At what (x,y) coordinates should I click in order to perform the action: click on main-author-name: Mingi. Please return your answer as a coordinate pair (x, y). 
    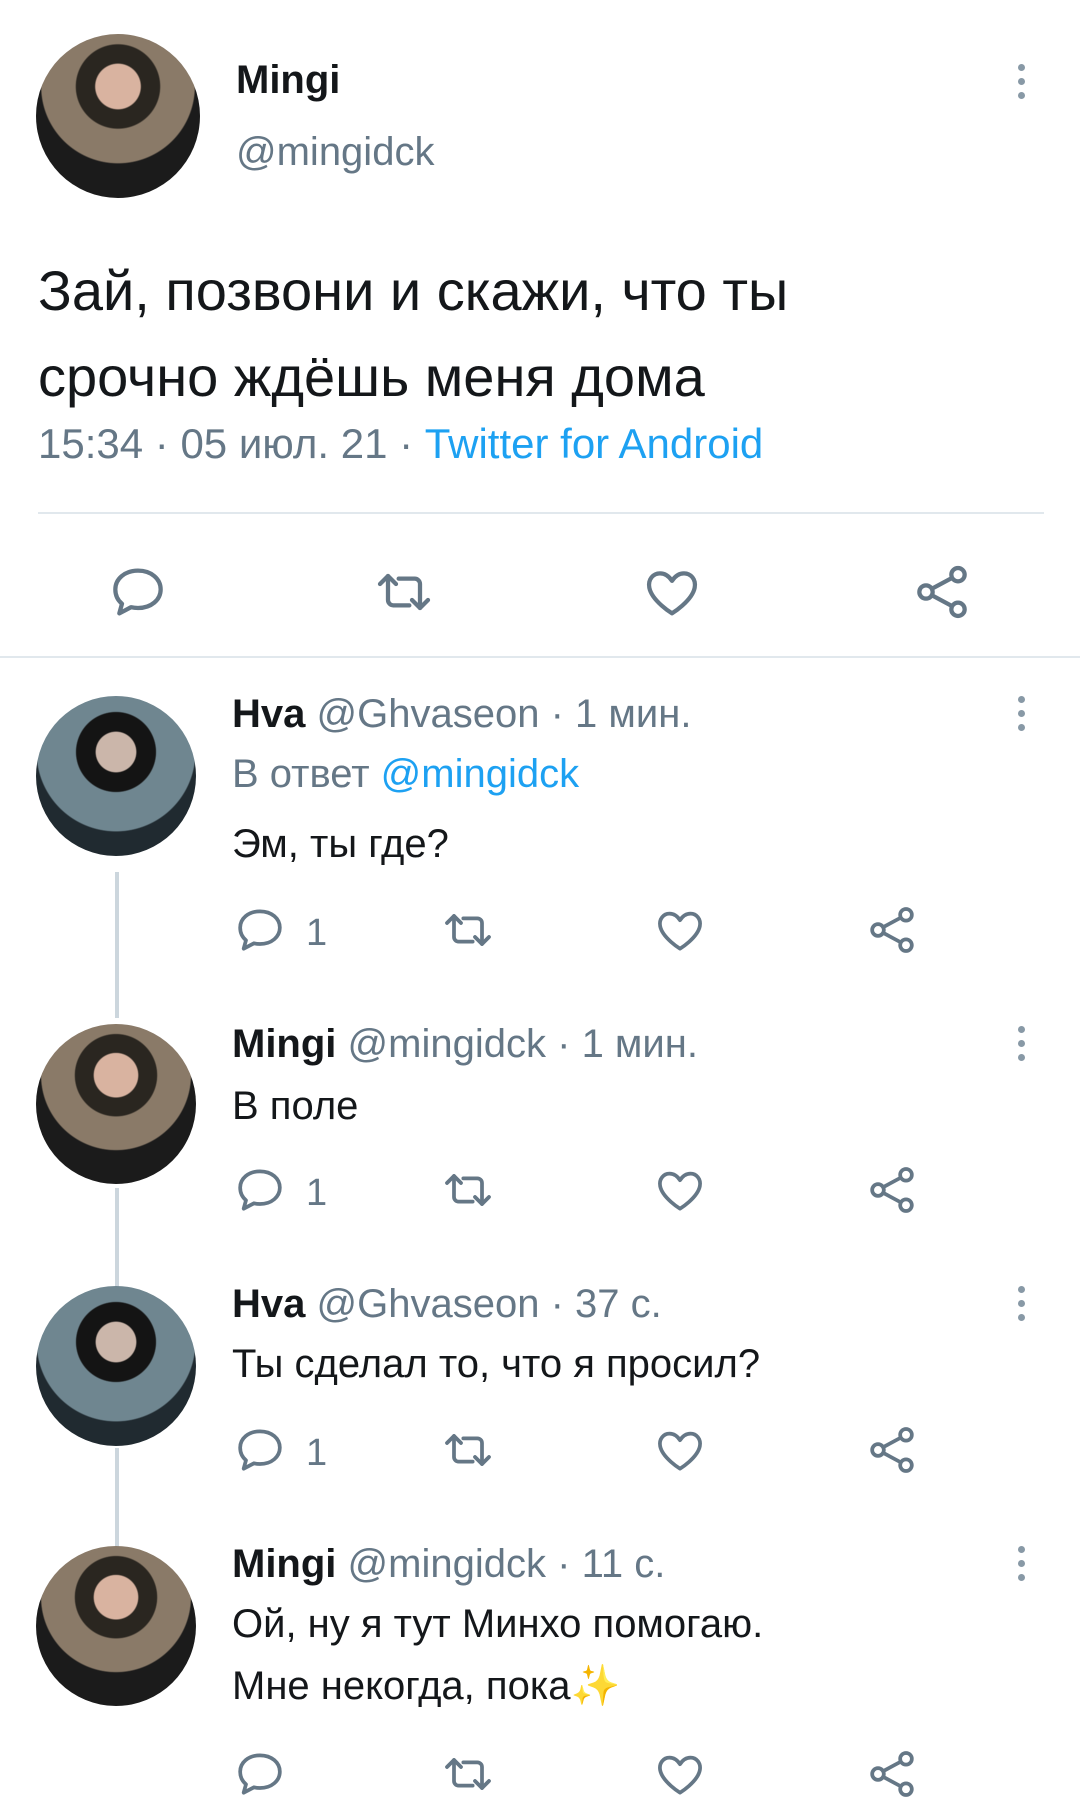
    Looking at the image, I should click on (288, 80).